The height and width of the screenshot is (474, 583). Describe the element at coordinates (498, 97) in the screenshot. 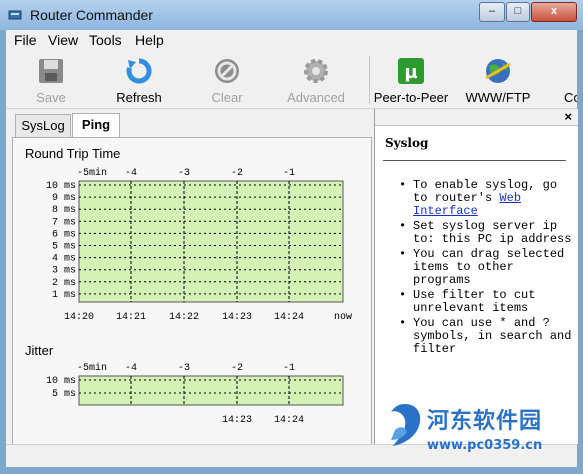

I see `www-ftp-label: WWW/FTP` at that location.